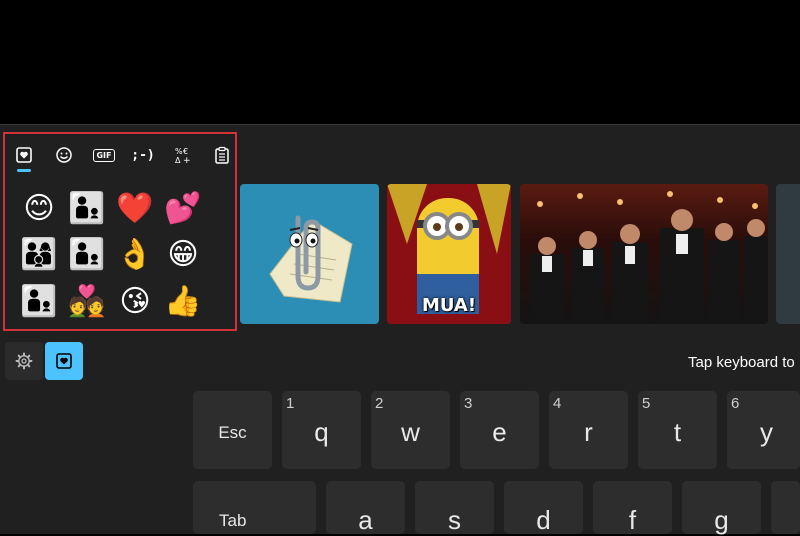 The image size is (800, 536). I want to click on key-label: a, so click(365, 520).